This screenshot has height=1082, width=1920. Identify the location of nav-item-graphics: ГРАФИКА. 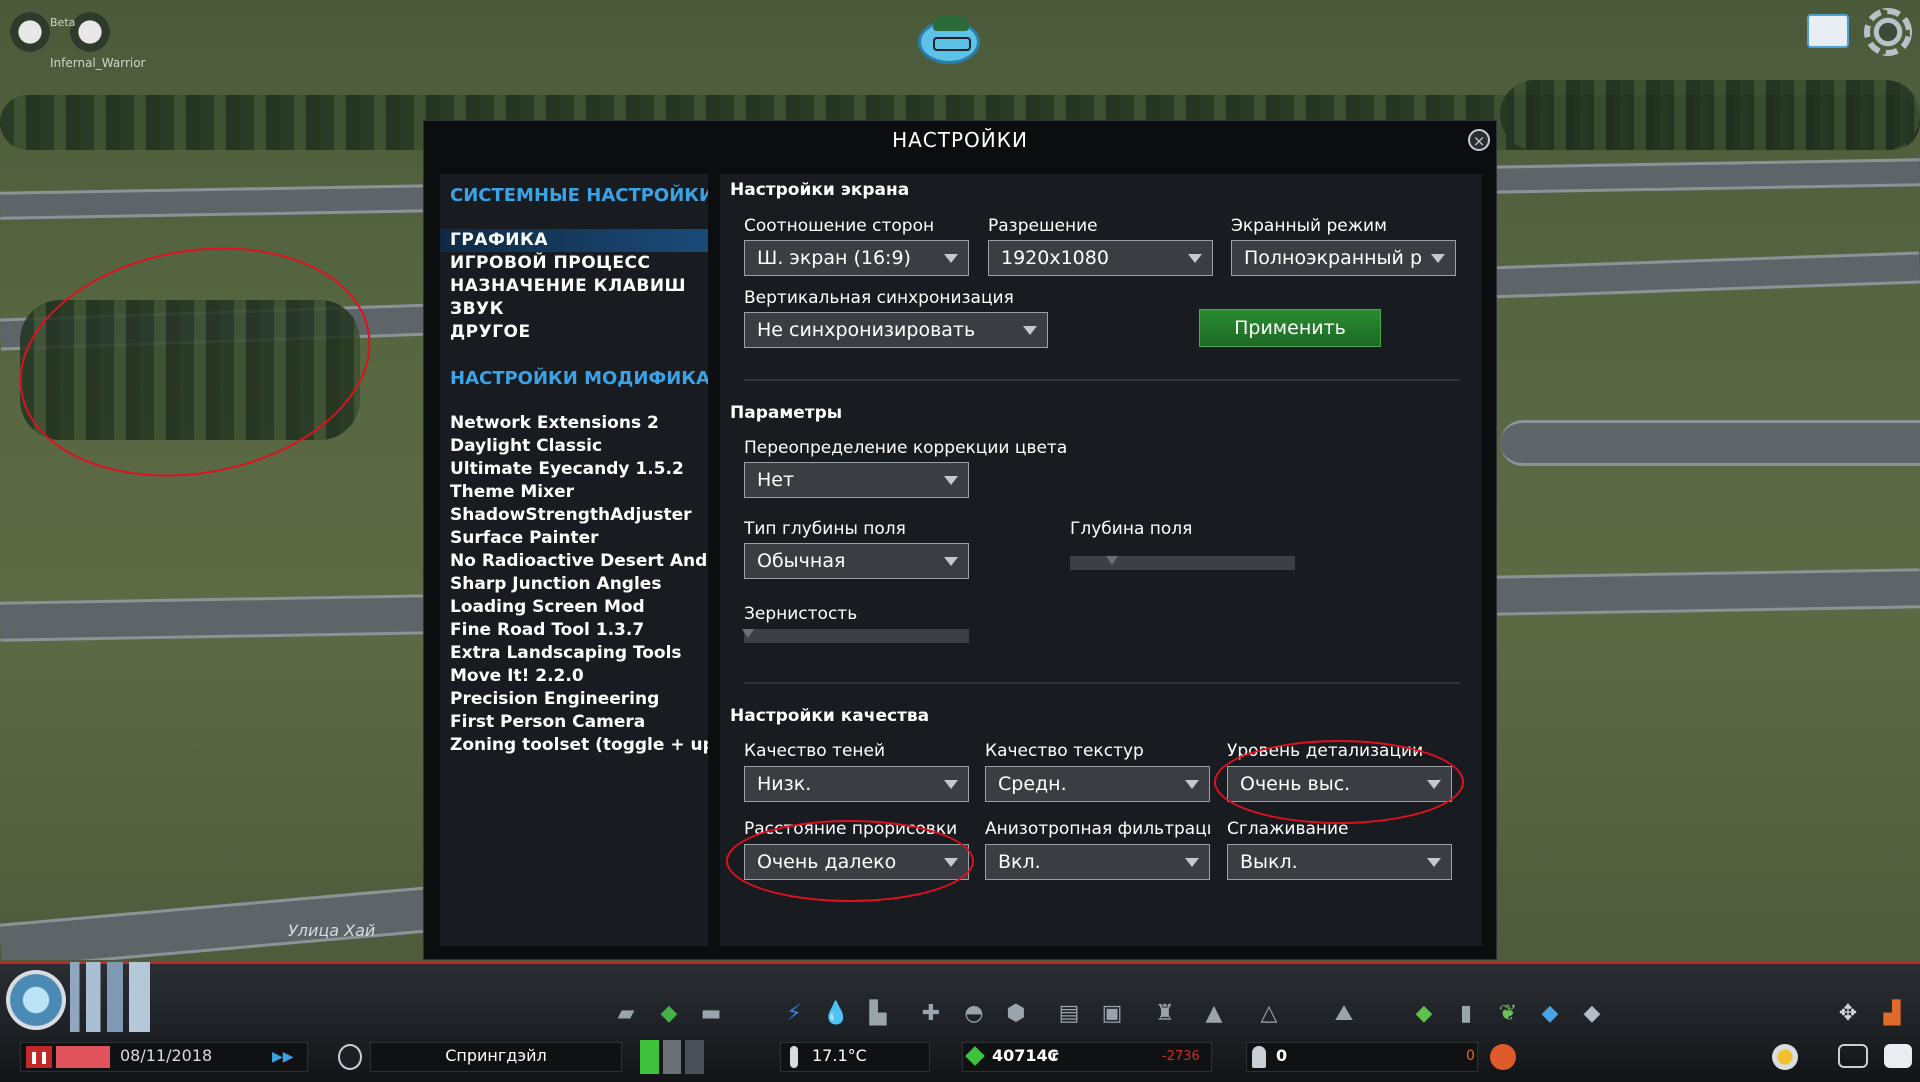
(574, 240).